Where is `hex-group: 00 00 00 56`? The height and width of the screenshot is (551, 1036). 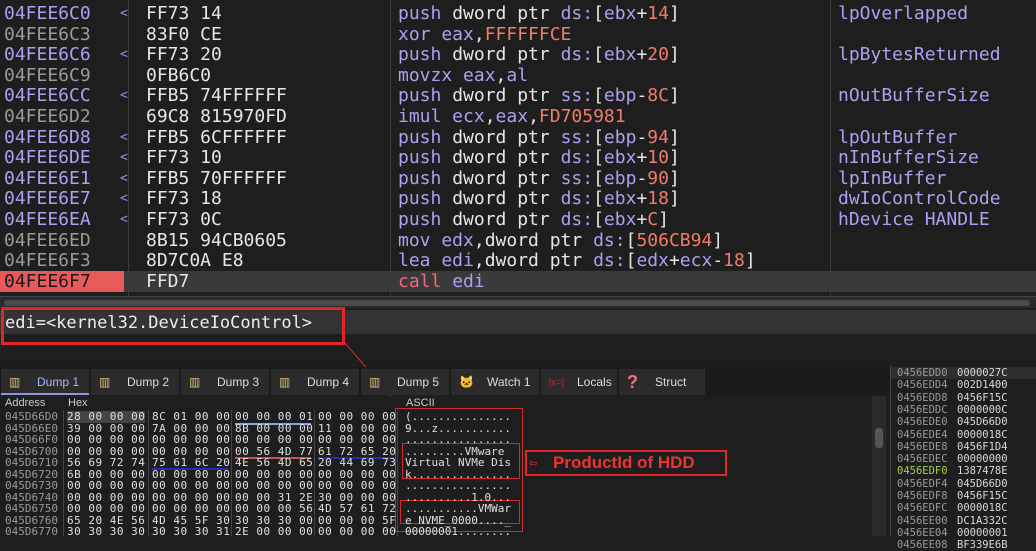
hex-group: 00 00 00 56 is located at coordinates (274, 508).